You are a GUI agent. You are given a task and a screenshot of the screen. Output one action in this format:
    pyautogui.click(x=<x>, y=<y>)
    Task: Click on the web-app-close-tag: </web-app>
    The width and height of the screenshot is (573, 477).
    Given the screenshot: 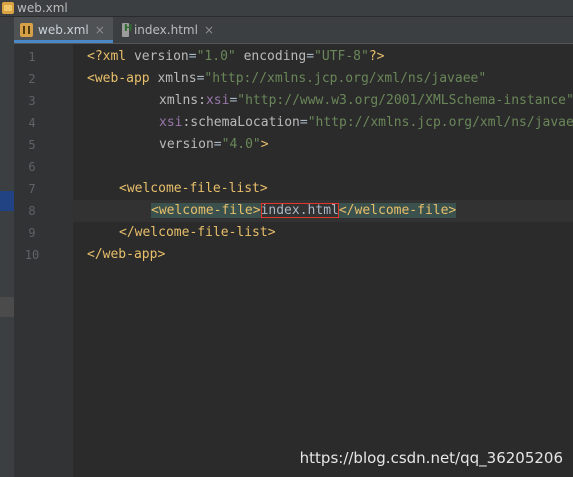 What is the action you would take?
    pyautogui.click(x=126, y=254)
    